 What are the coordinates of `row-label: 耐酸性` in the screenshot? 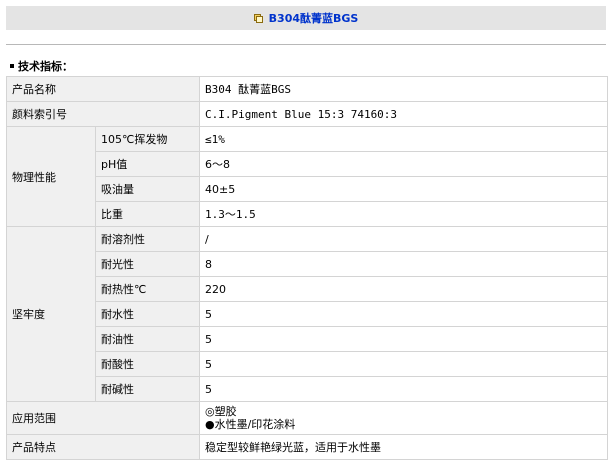 It's located at (147, 364).